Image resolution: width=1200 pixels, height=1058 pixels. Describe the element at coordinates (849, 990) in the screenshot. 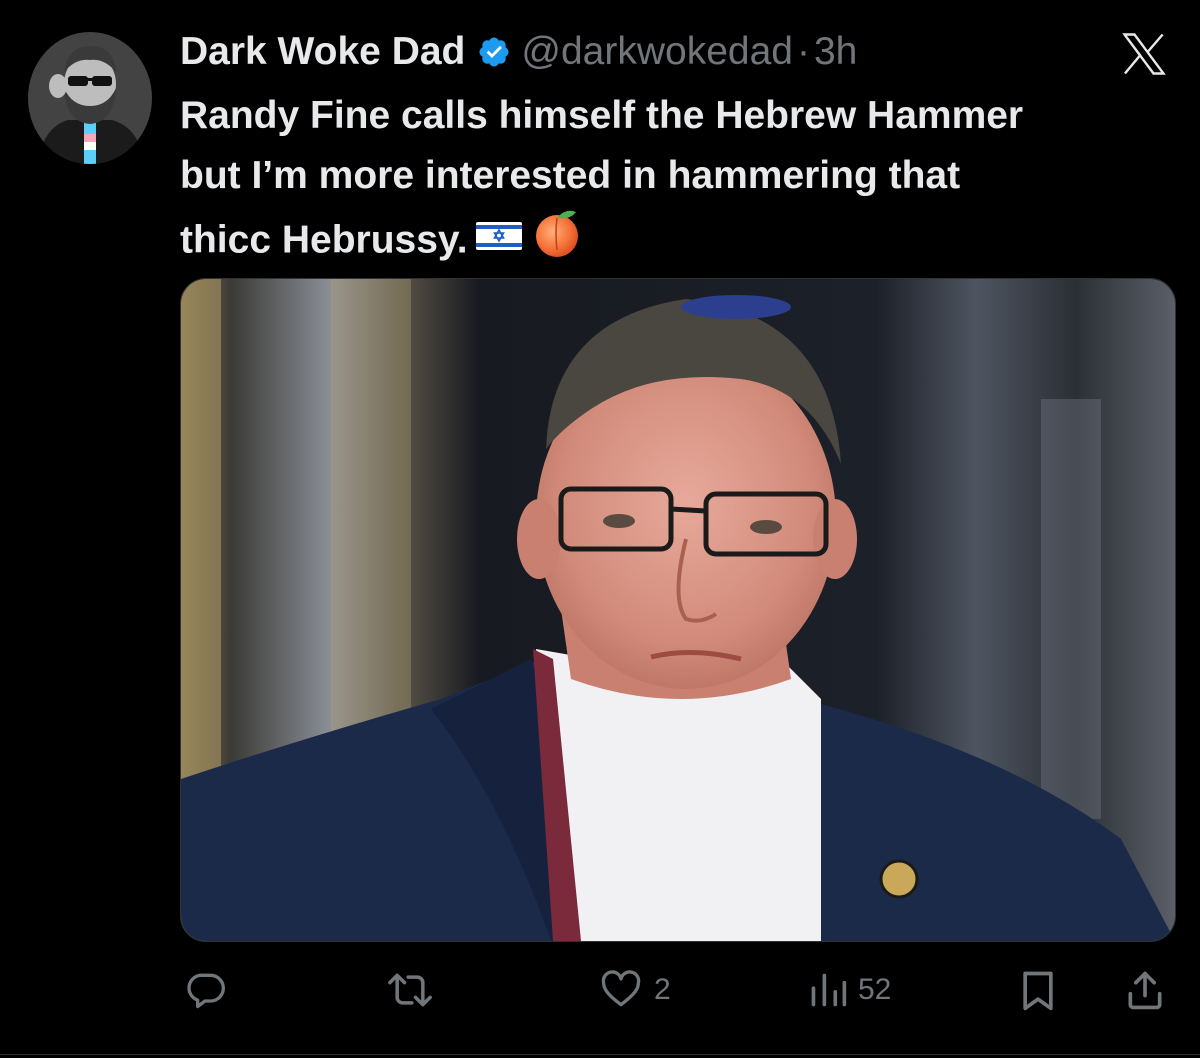

I see `views-button: 52` at that location.